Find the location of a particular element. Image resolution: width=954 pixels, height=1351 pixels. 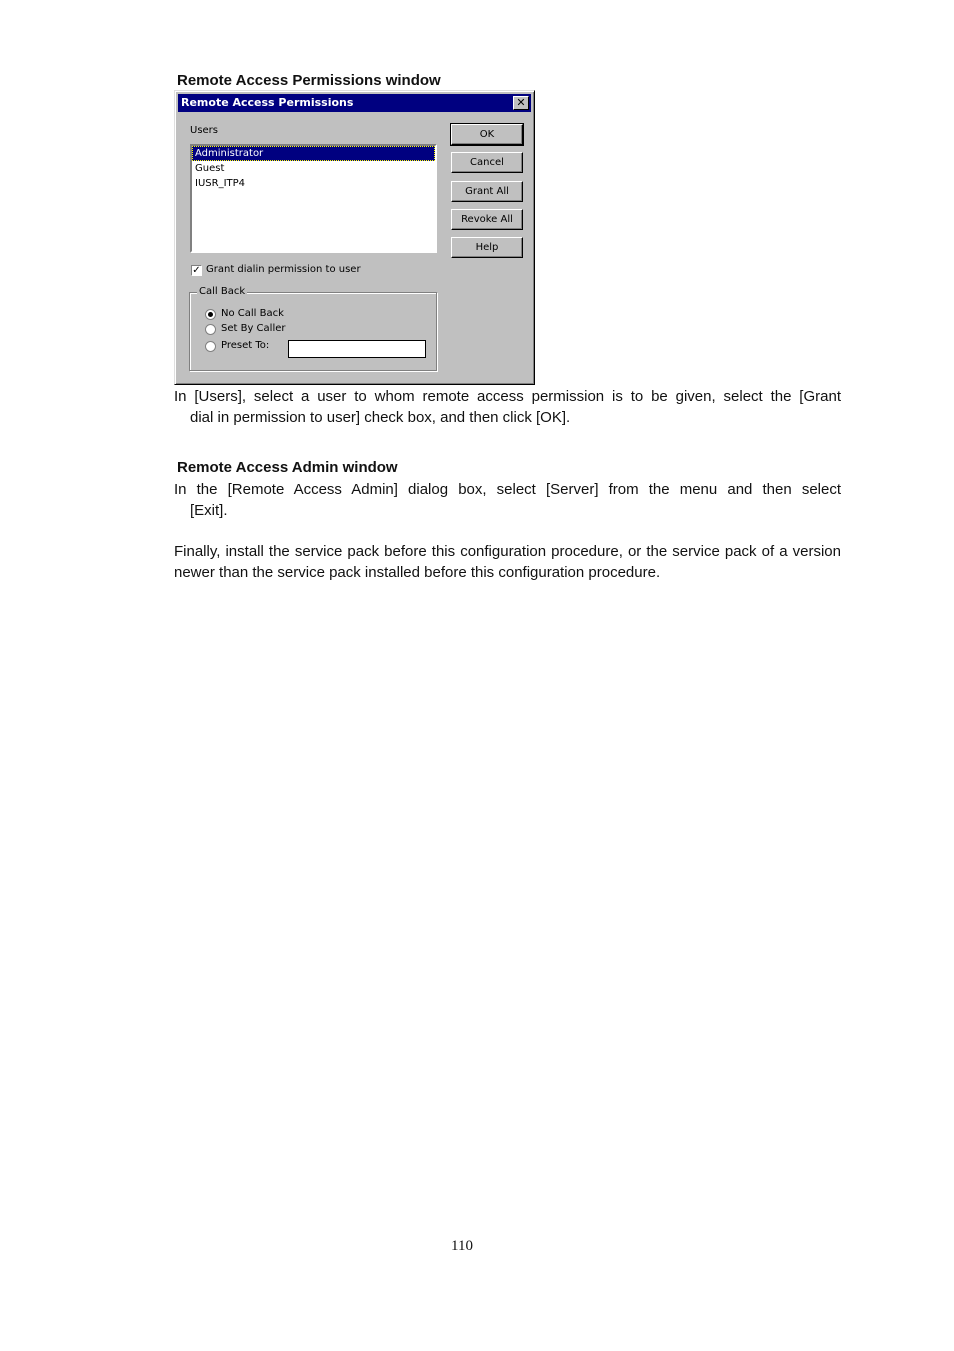

callback-group-label: Call Back is located at coordinates (222, 291).